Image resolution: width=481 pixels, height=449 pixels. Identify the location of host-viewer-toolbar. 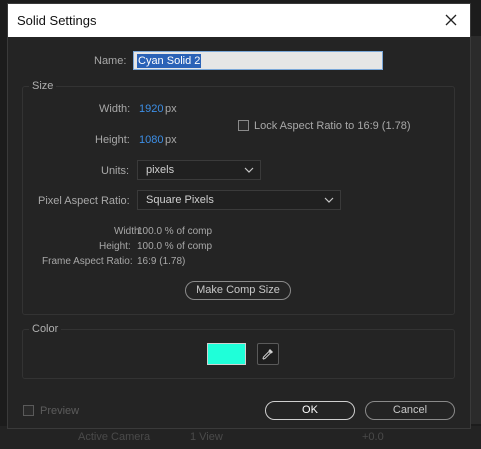
(240, 437).